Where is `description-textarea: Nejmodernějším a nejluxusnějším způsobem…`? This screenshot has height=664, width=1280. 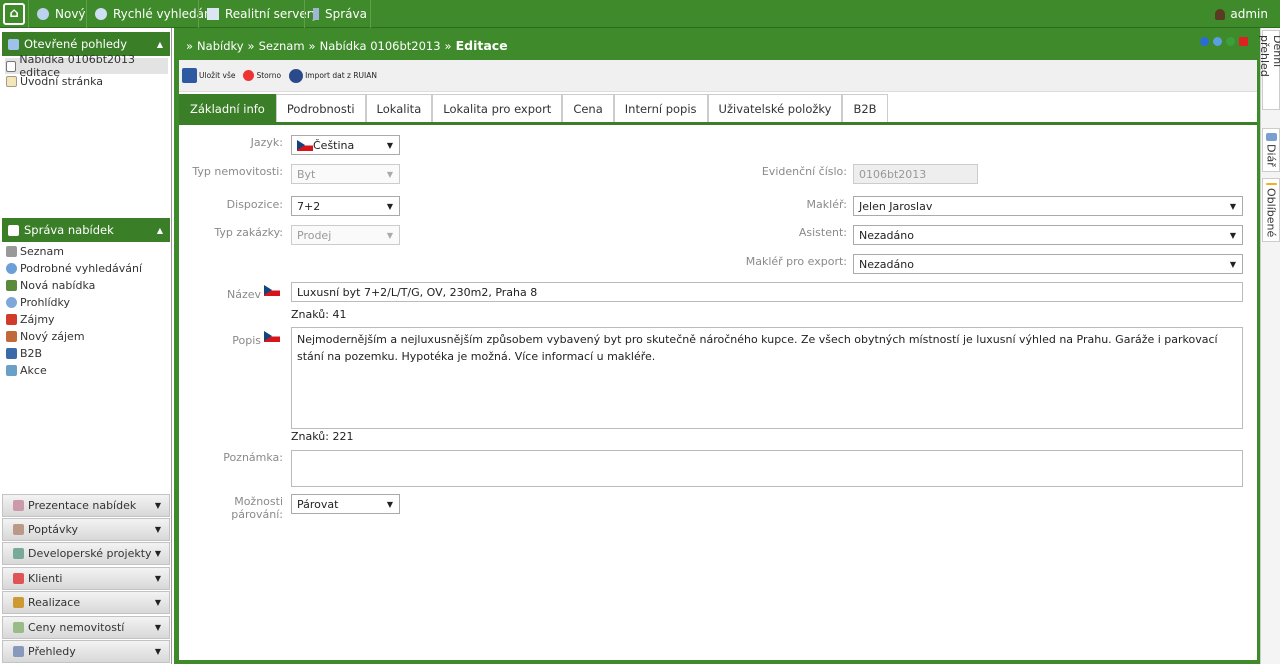
description-textarea: Nejmodernějším a nejluxusnějším způsobem… is located at coordinates (767, 378).